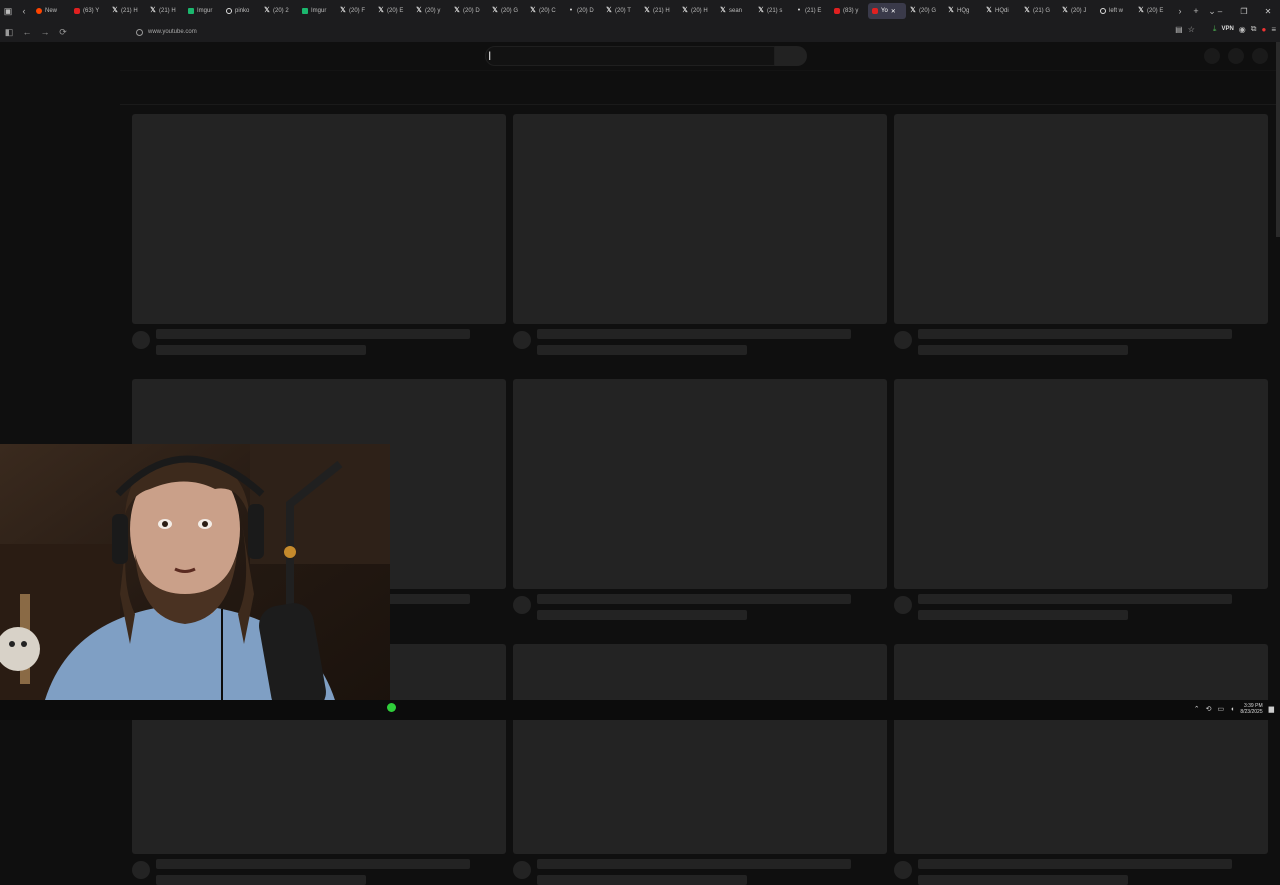  What do you see at coordinates (279, 11) in the screenshot?
I see `browser-tab: 𝕏 (20) 2` at bounding box center [279, 11].